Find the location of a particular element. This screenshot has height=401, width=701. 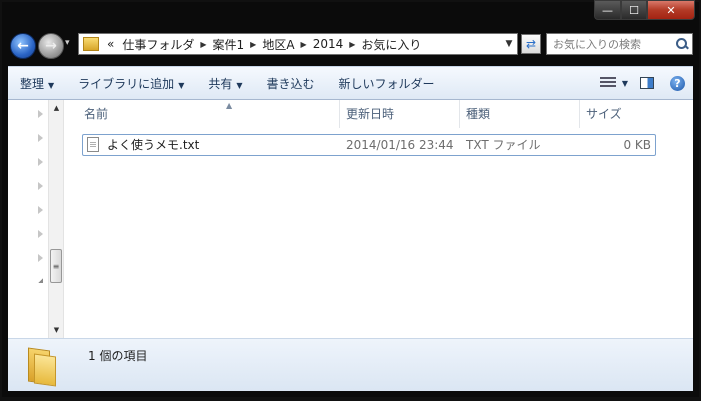

share-menu: 共有 ▼ is located at coordinates (225, 83).